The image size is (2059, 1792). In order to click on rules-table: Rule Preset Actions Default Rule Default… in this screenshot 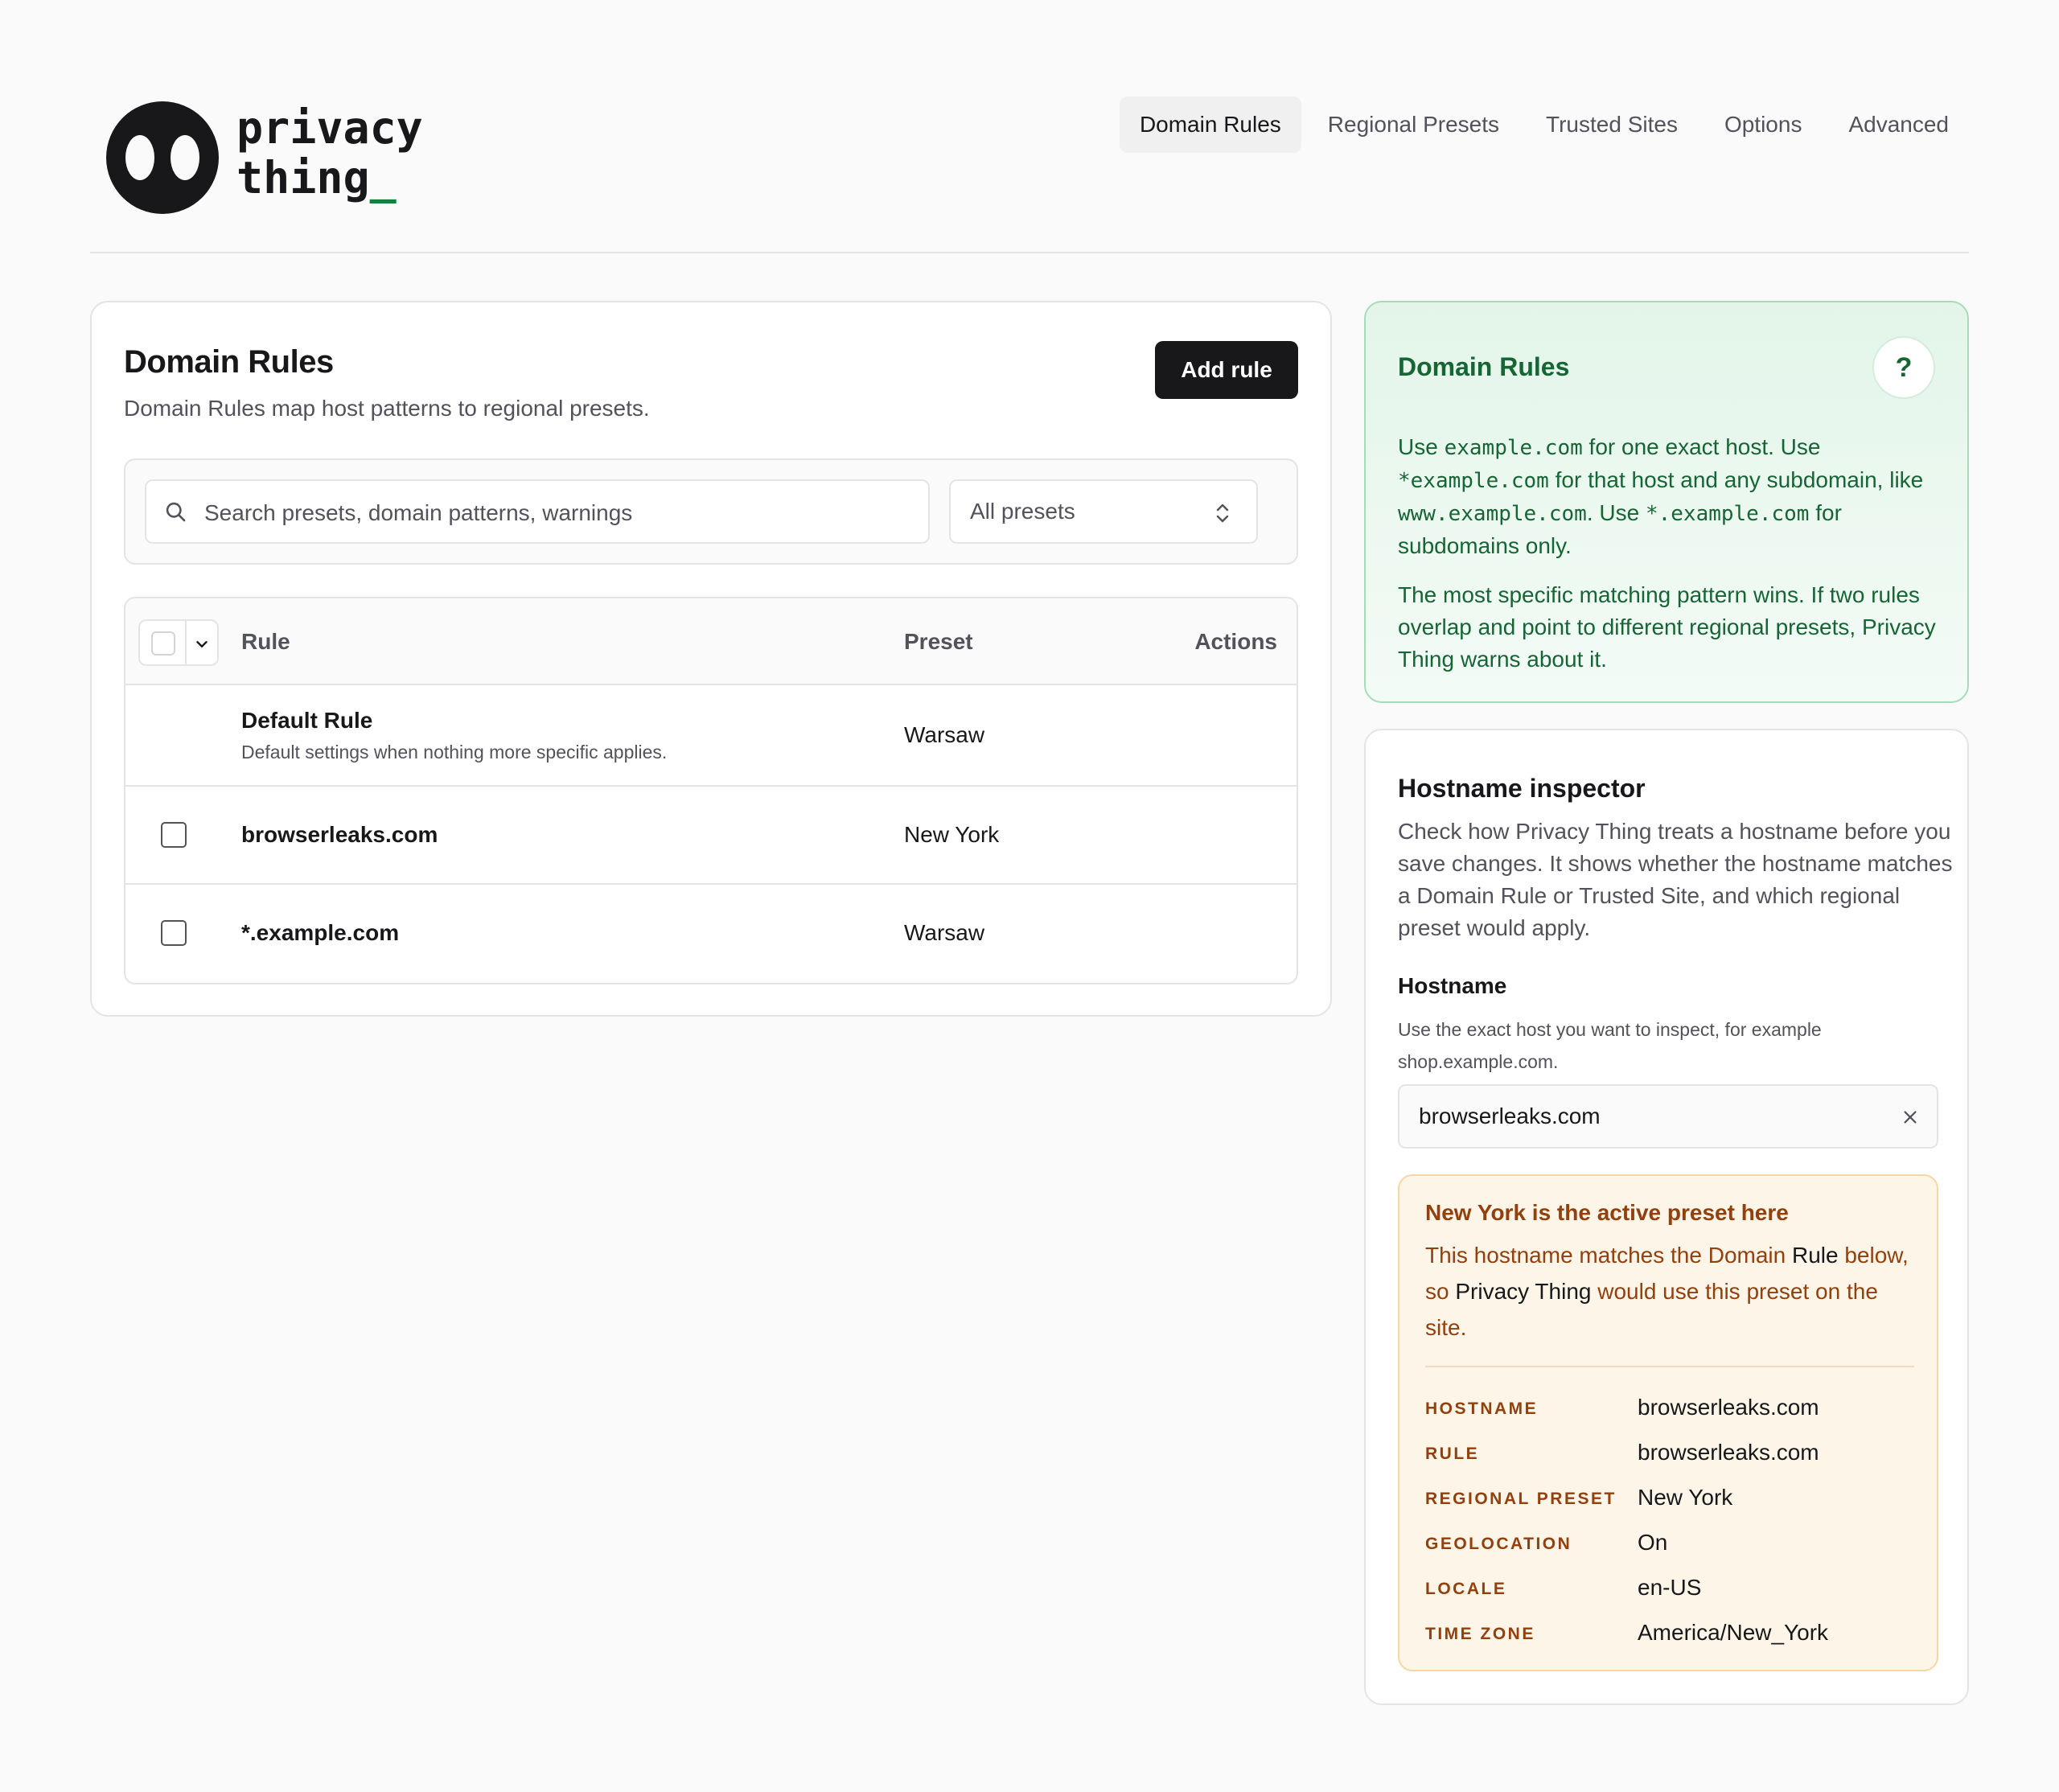, I will do `click(711, 790)`.